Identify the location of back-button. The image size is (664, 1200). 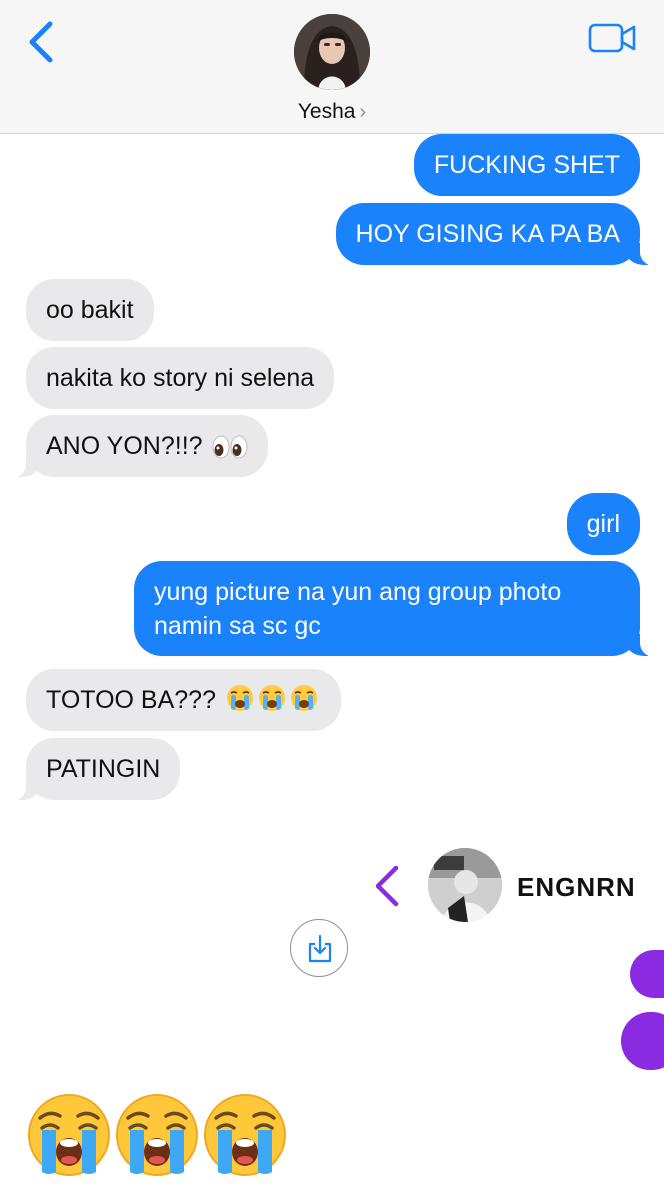
(42, 43).